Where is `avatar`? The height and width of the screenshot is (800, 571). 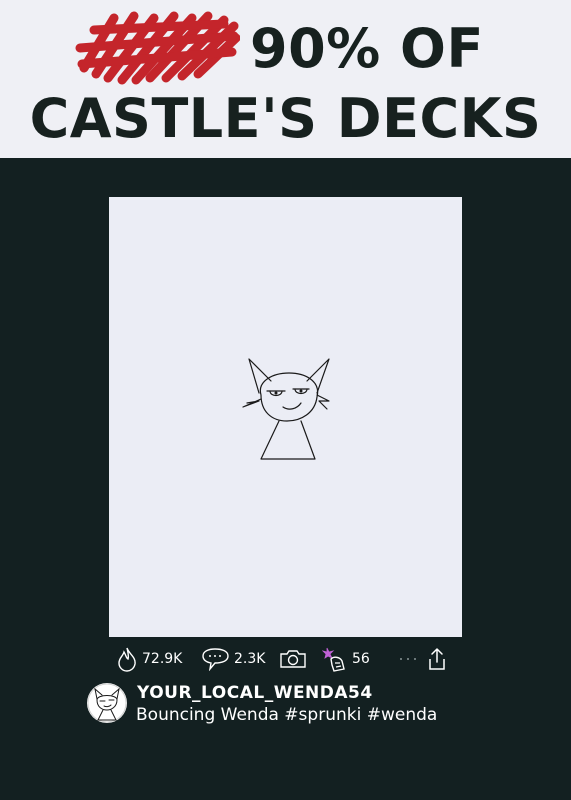 avatar is located at coordinates (107, 703).